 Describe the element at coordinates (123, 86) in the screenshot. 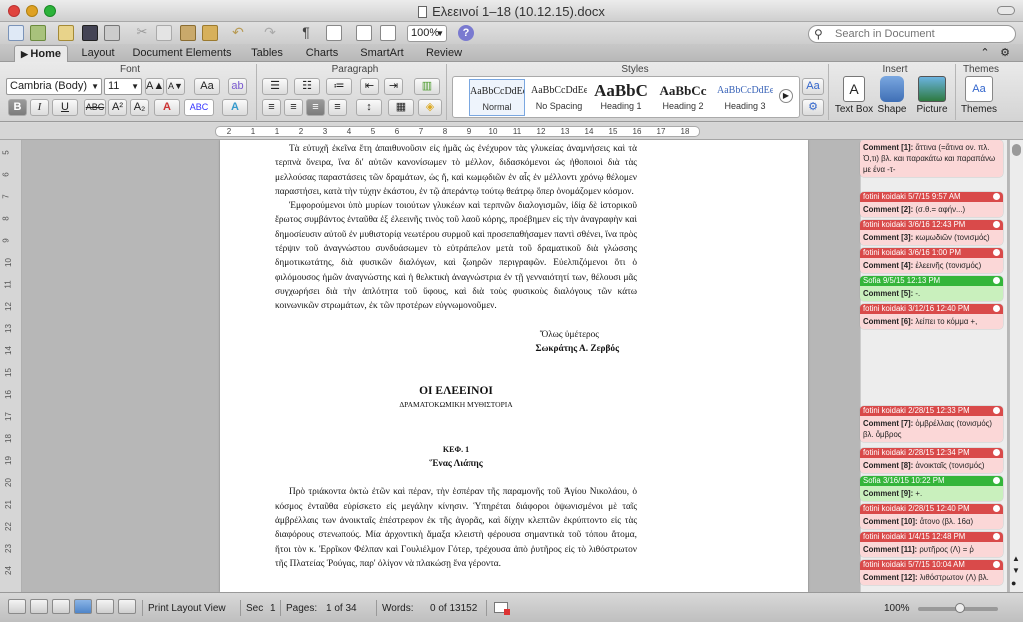

I see `font-size-select: 11 ▼` at that location.